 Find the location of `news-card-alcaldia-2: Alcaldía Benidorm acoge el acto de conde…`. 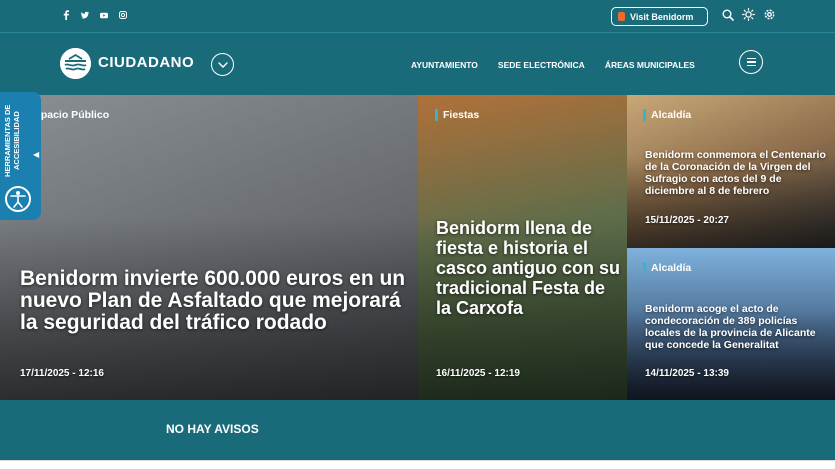

news-card-alcaldia-2: Alcaldía Benidorm acoge el acto de conde… is located at coordinates (731, 324).